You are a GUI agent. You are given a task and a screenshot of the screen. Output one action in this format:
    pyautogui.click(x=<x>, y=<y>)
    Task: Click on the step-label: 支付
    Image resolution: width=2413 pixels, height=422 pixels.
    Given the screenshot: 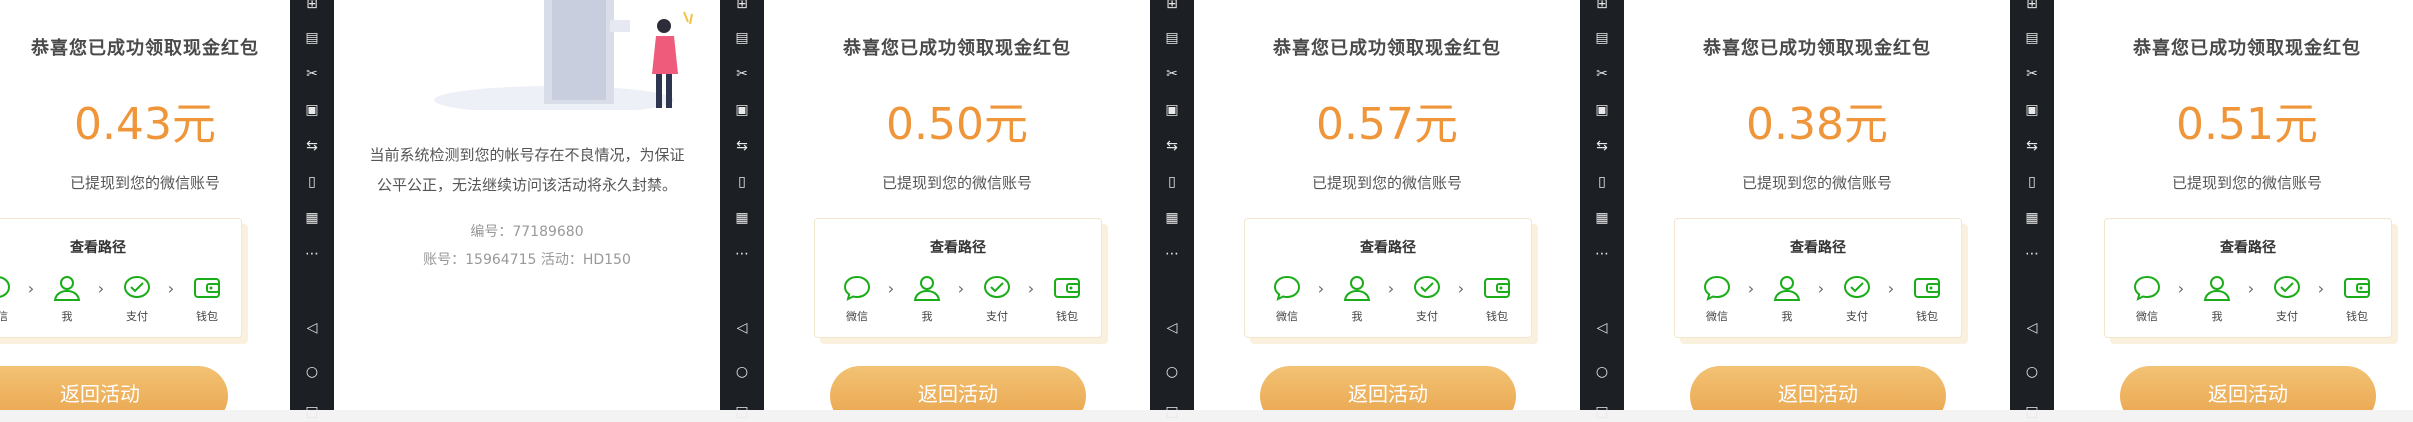 What is the action you would take?
    pyautogui.click(x=1857, y=316)
    